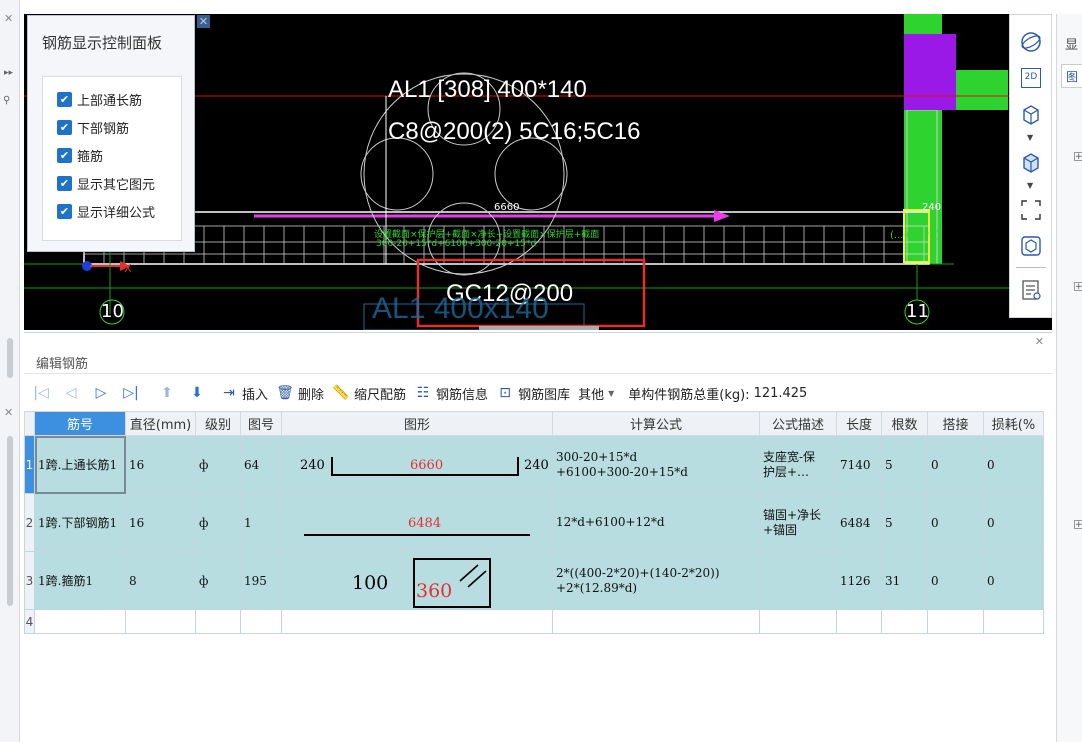 The width and height of the screenshot is (1082, 742). I want to click on shape-no-cell: 195, so click(261, 580).